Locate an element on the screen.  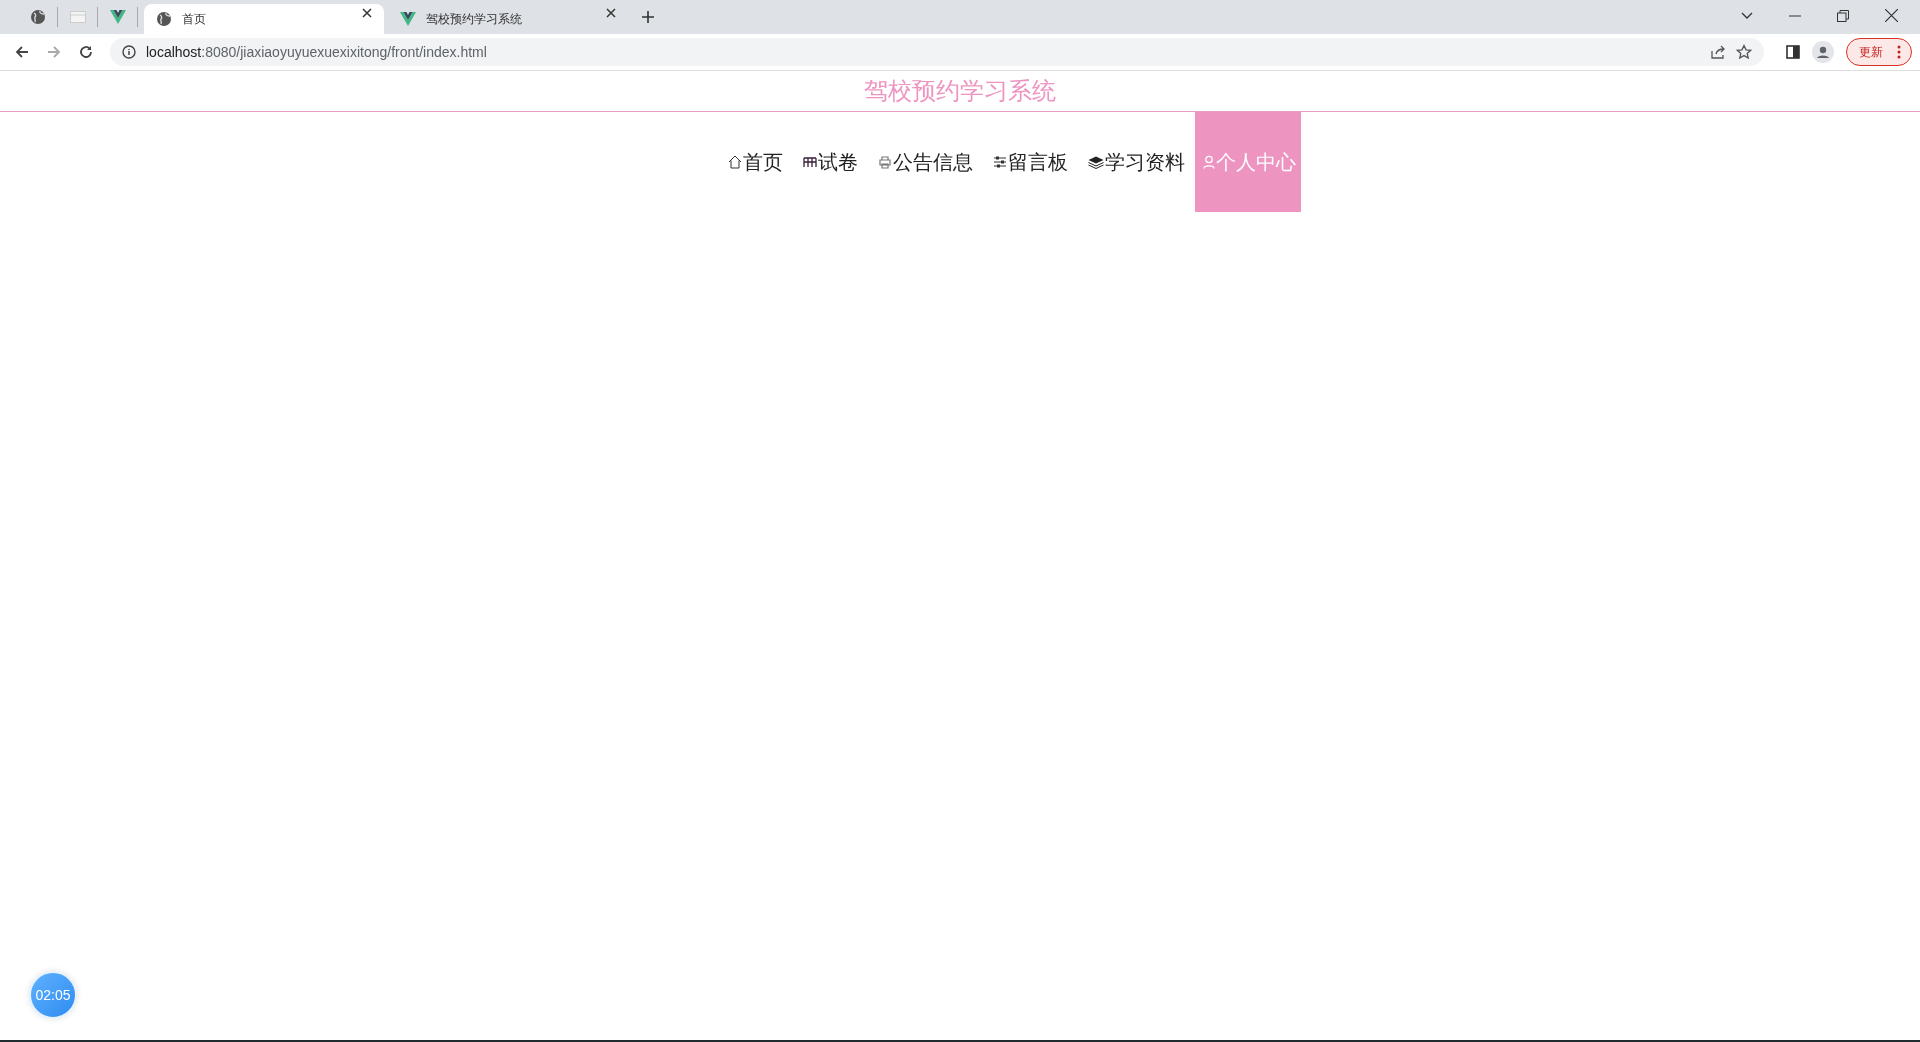
url-text: localhost:8080/jiaxiaoyuyuexuexixitong/front/index.html is located at coordinates (316, 52).